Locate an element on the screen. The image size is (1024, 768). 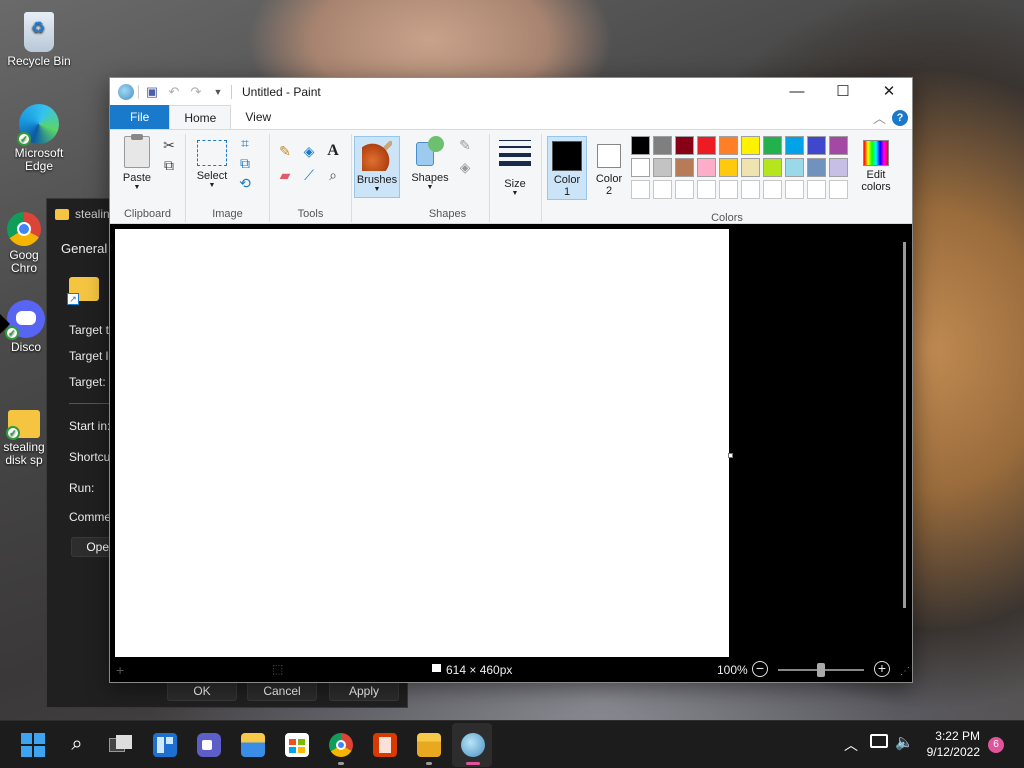
collapse-ribbon-icon: ︿ is located at coordinates (879, 117).